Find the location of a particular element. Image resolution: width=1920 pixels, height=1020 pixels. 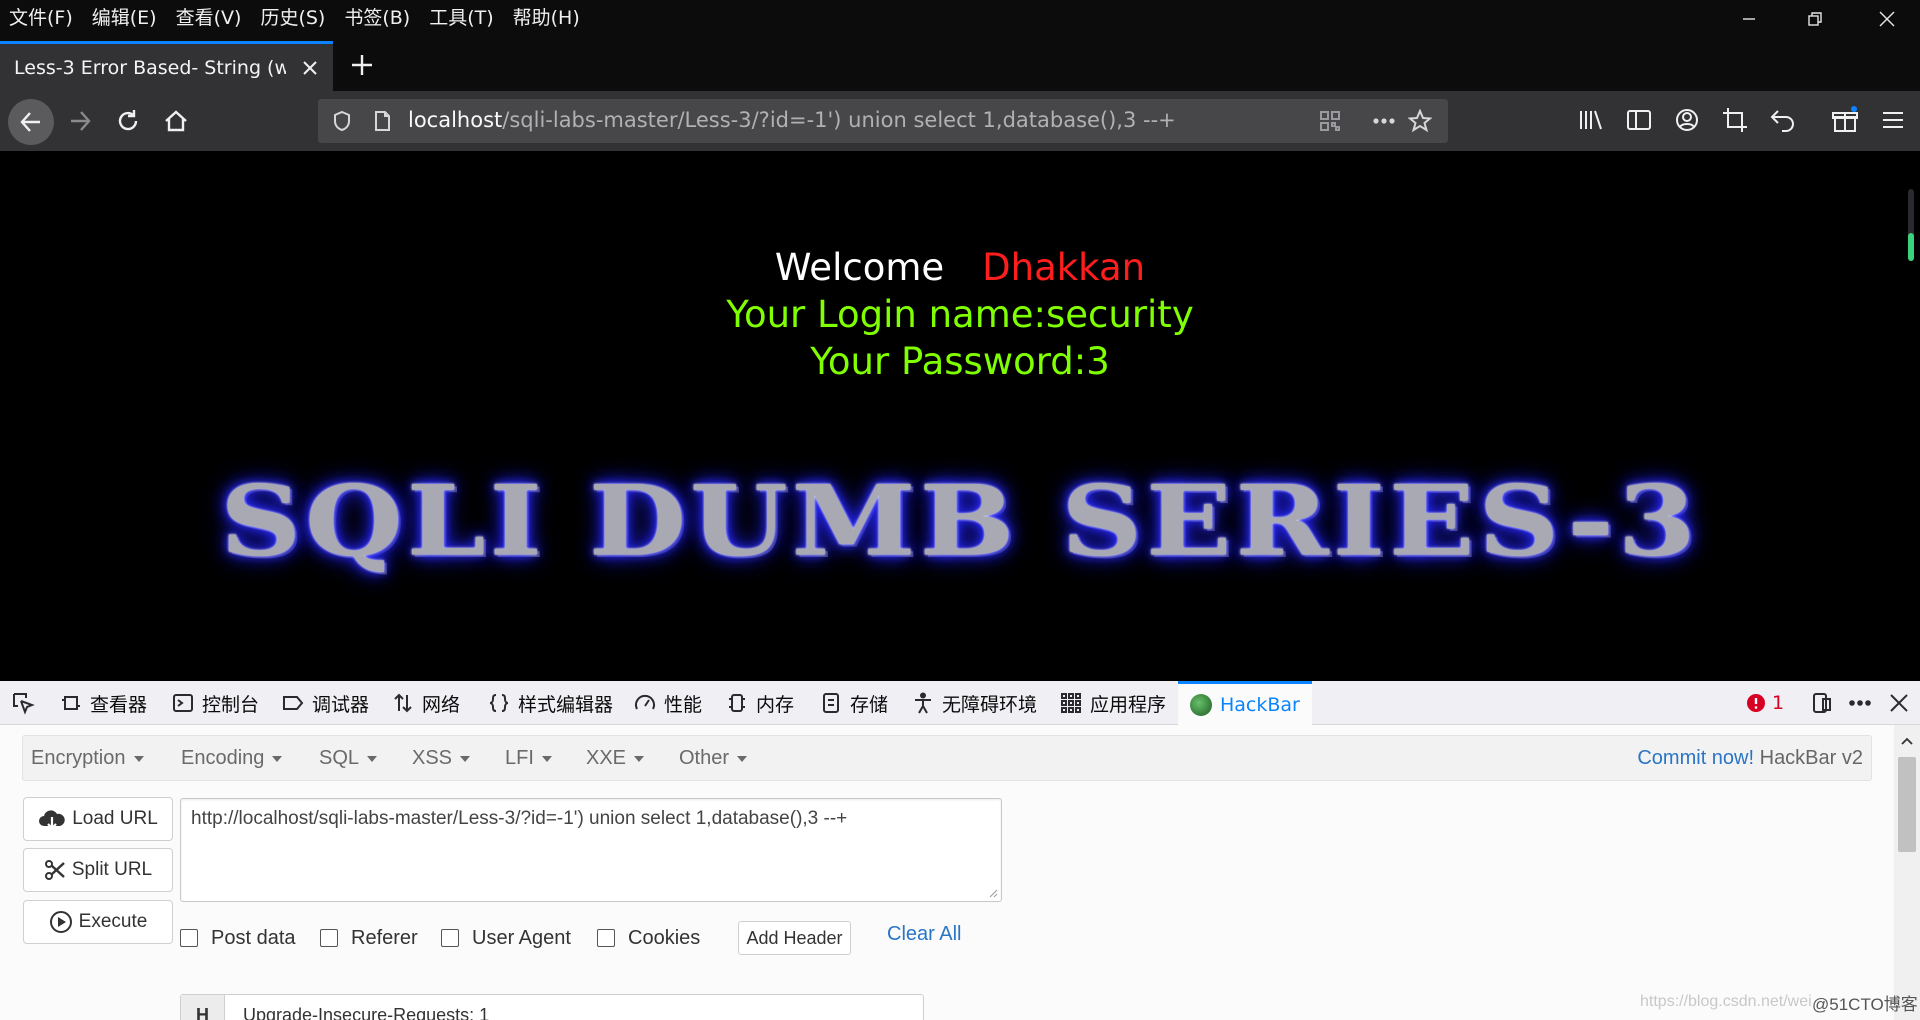

tab-accessibility: 无障碍环境 is located at coordinates (974, 703).